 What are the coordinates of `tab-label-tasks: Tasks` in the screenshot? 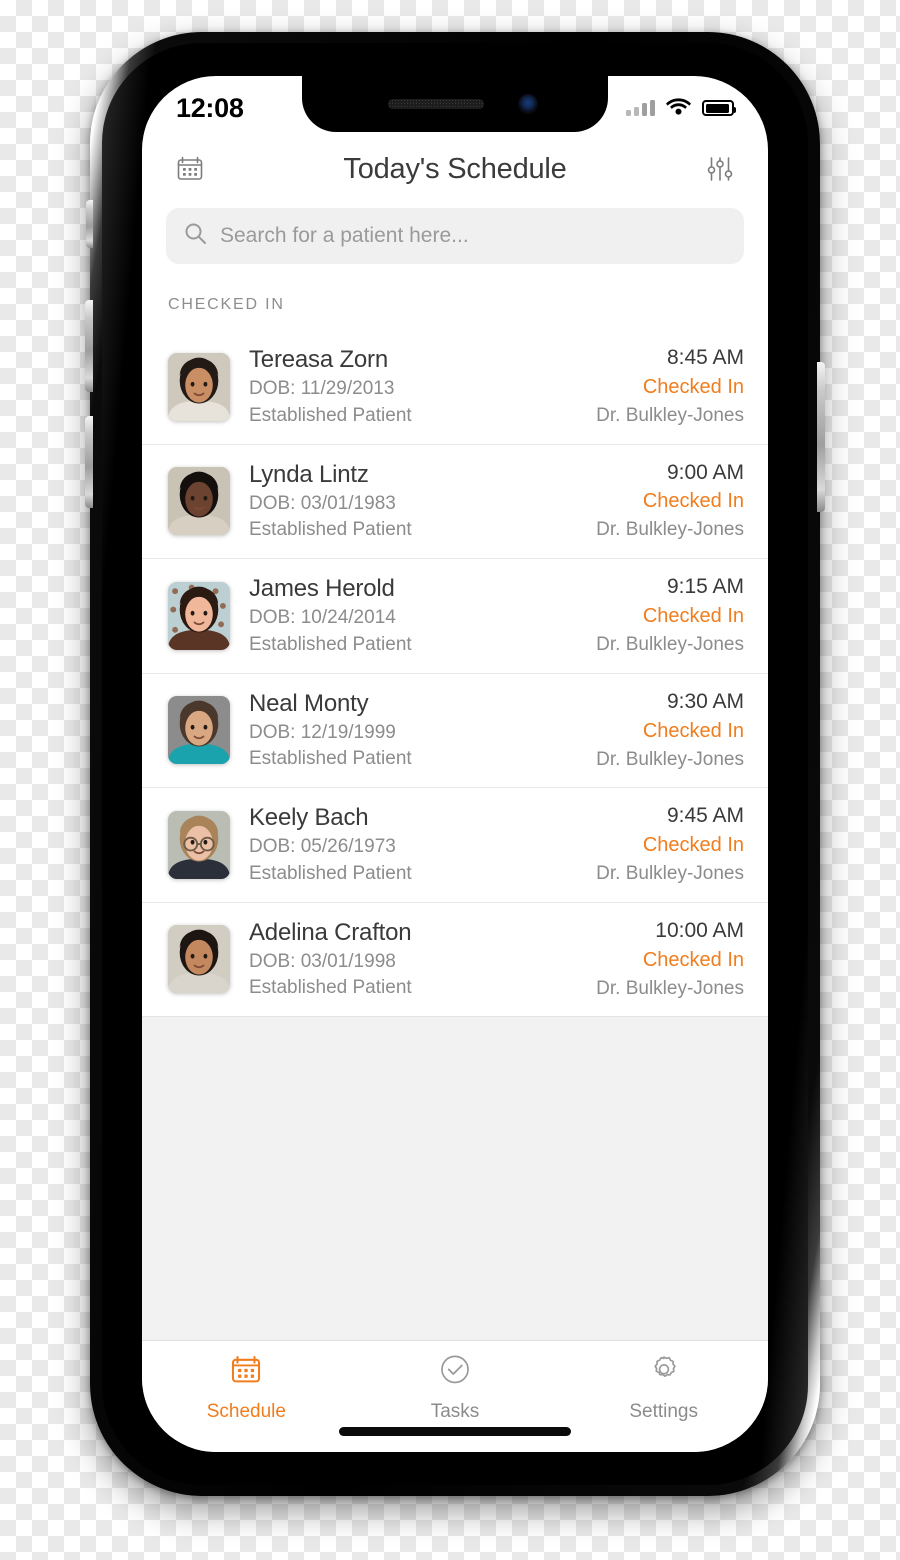 It's located at (455, 1411).